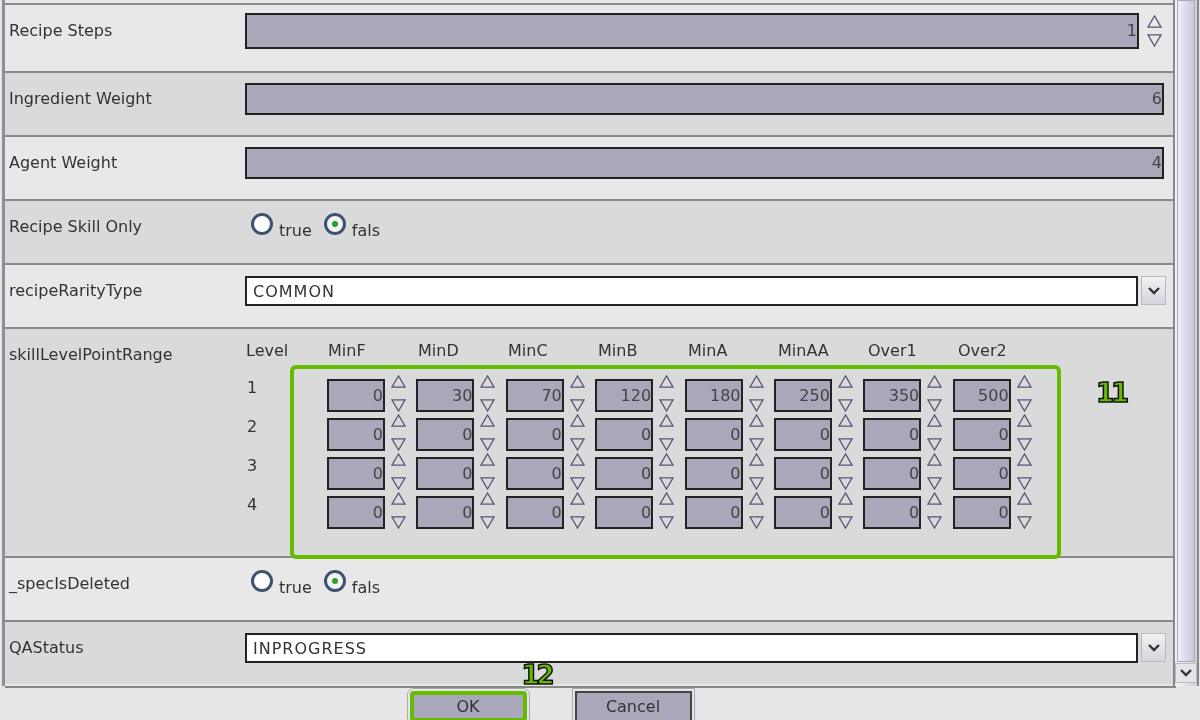  Describe the element at coordinates (704, 163) in the screenshot. I see `number-field: 4` at that location.